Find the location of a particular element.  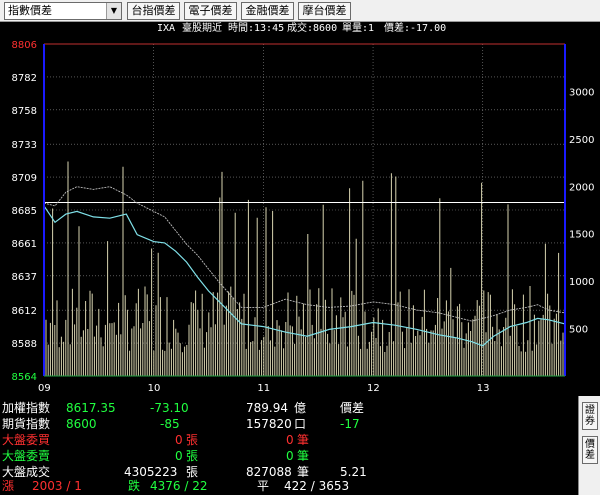

time-tick-label: 12 is located at coordinates (373, 388).